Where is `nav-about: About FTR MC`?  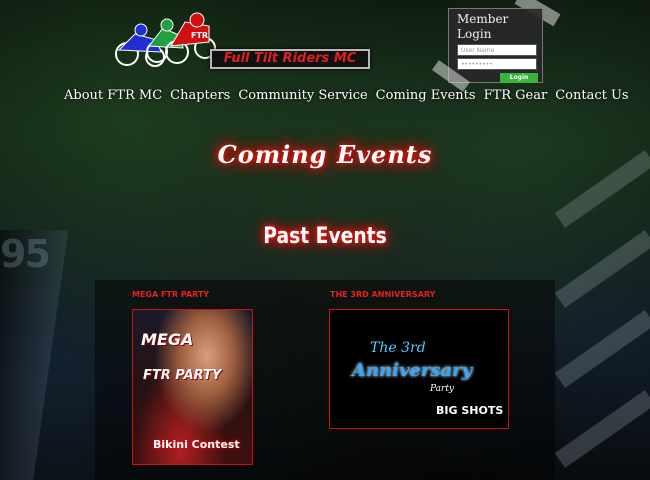 nav-about: About FTR MC is located at coordinates (113, 95).